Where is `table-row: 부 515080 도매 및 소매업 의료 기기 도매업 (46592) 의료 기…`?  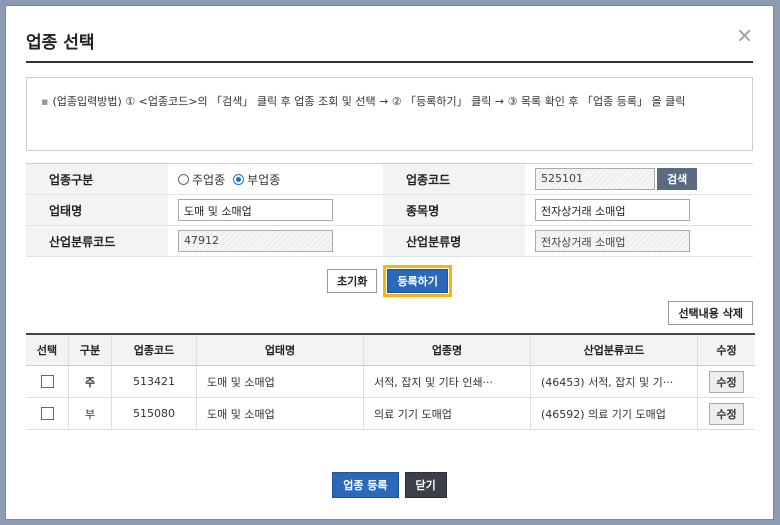
table-row: 부 515080 도매 및 소매업 의료 기기 도매업 (46592) 의료 기… is located at coordinates (390, 413).